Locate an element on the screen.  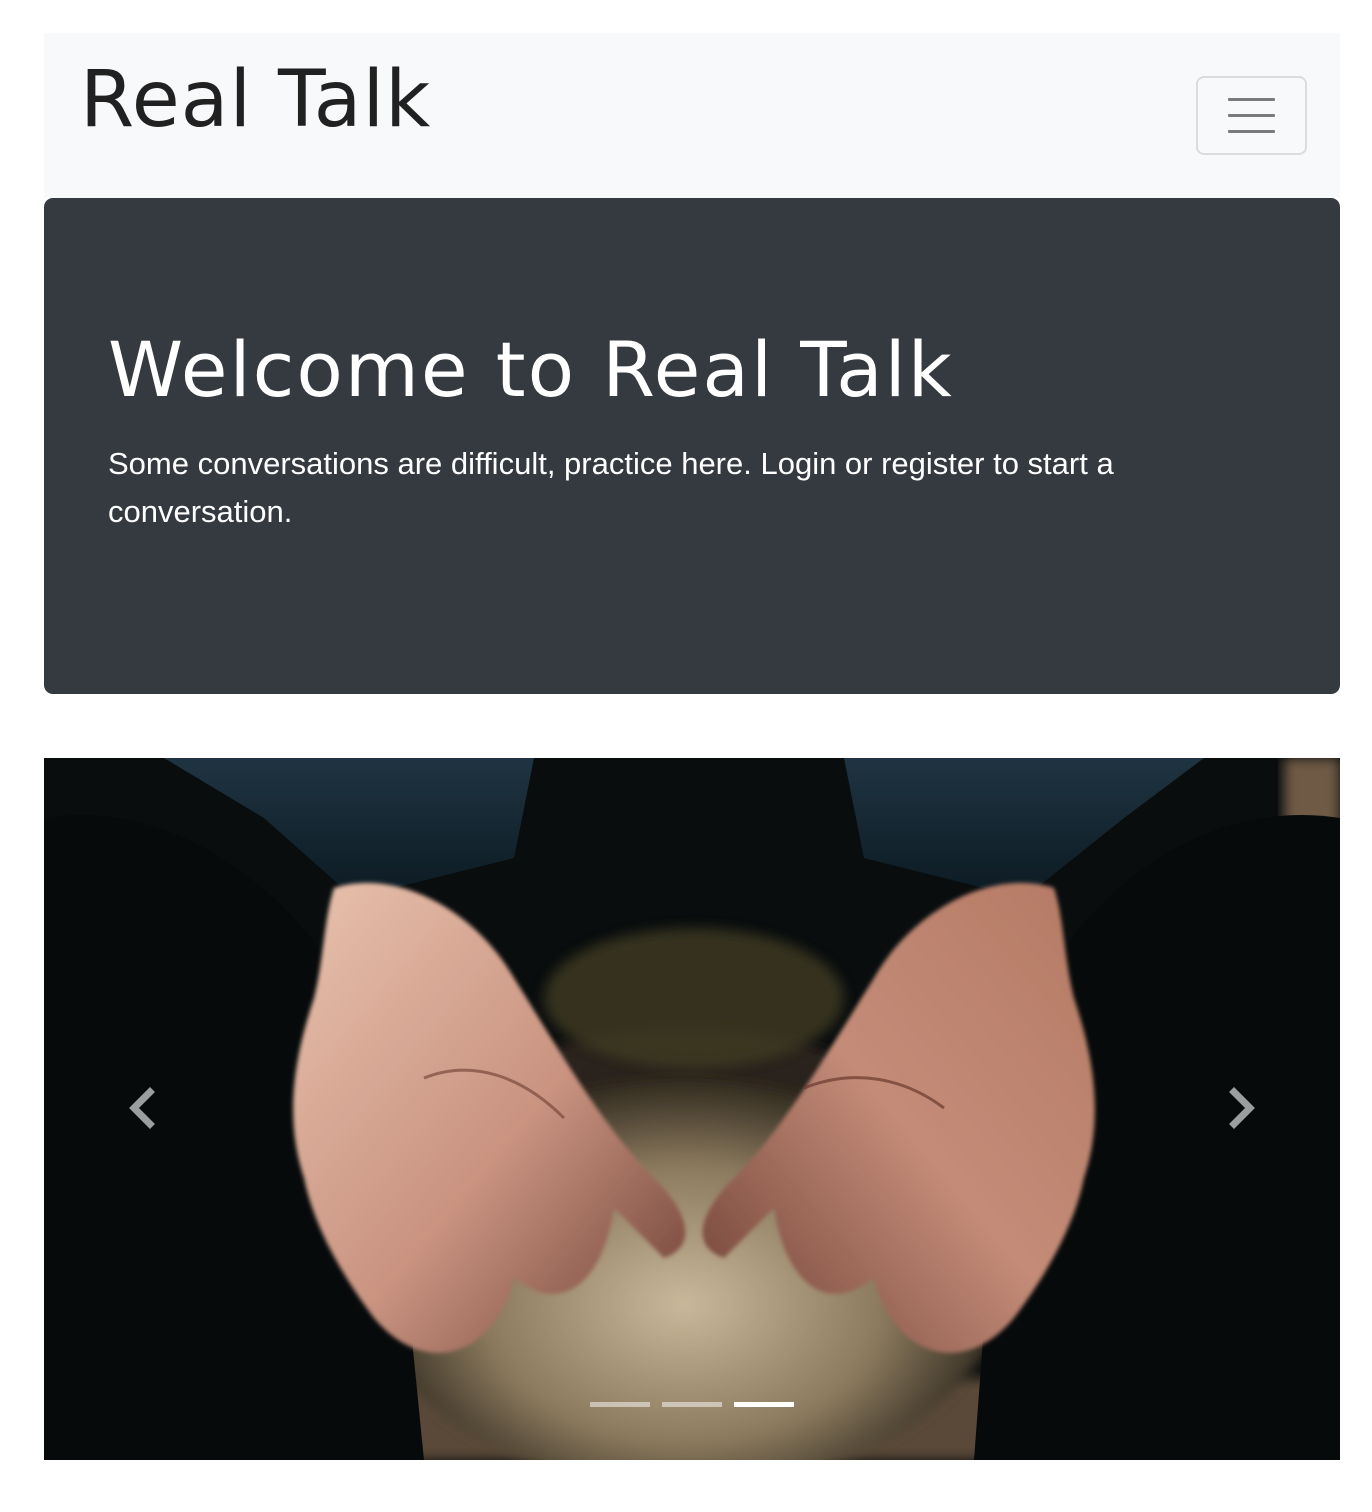
hamburger-menu-icon is located at coordinates (1251, 99).